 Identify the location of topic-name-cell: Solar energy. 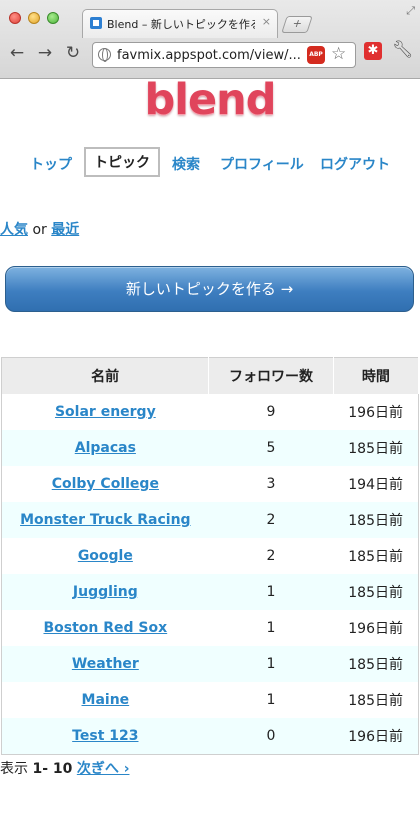
(105, 412).